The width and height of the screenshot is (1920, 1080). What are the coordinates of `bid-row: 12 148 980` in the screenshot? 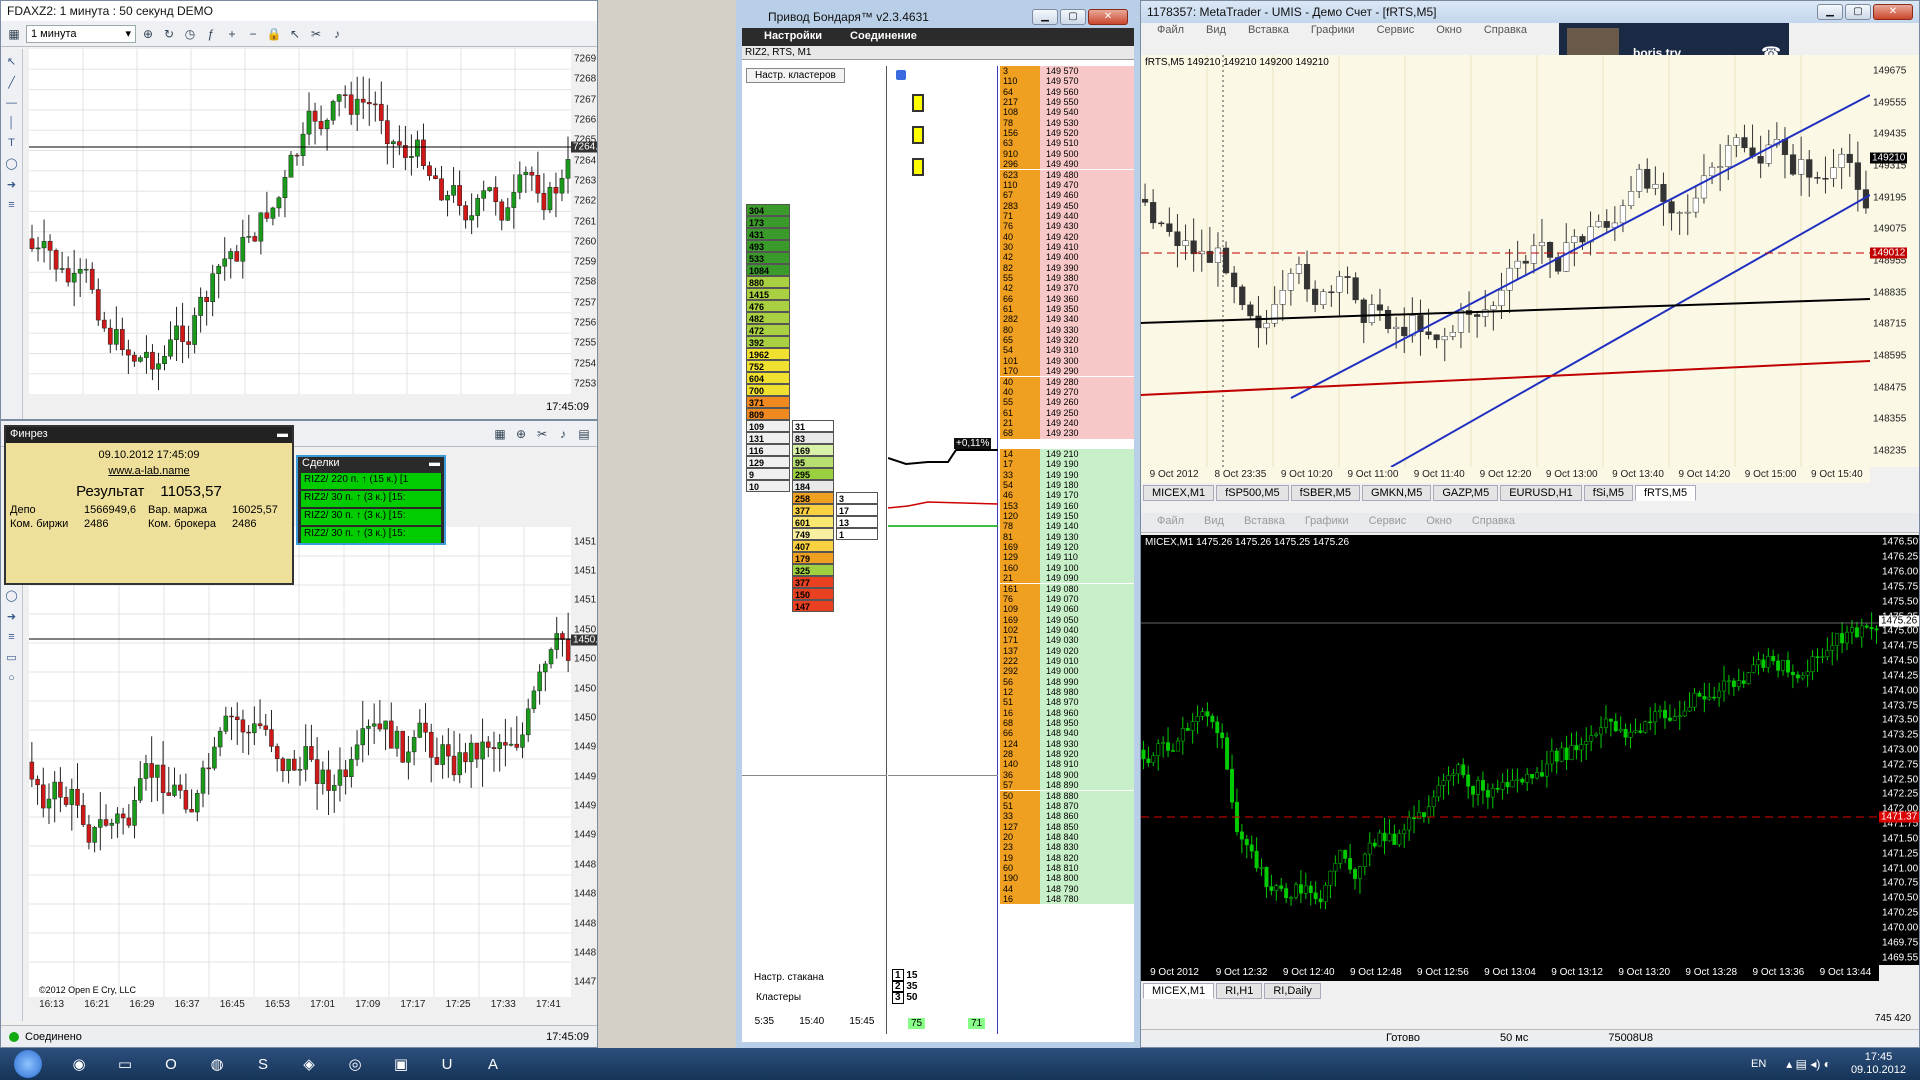 It's located at (1067, 692).